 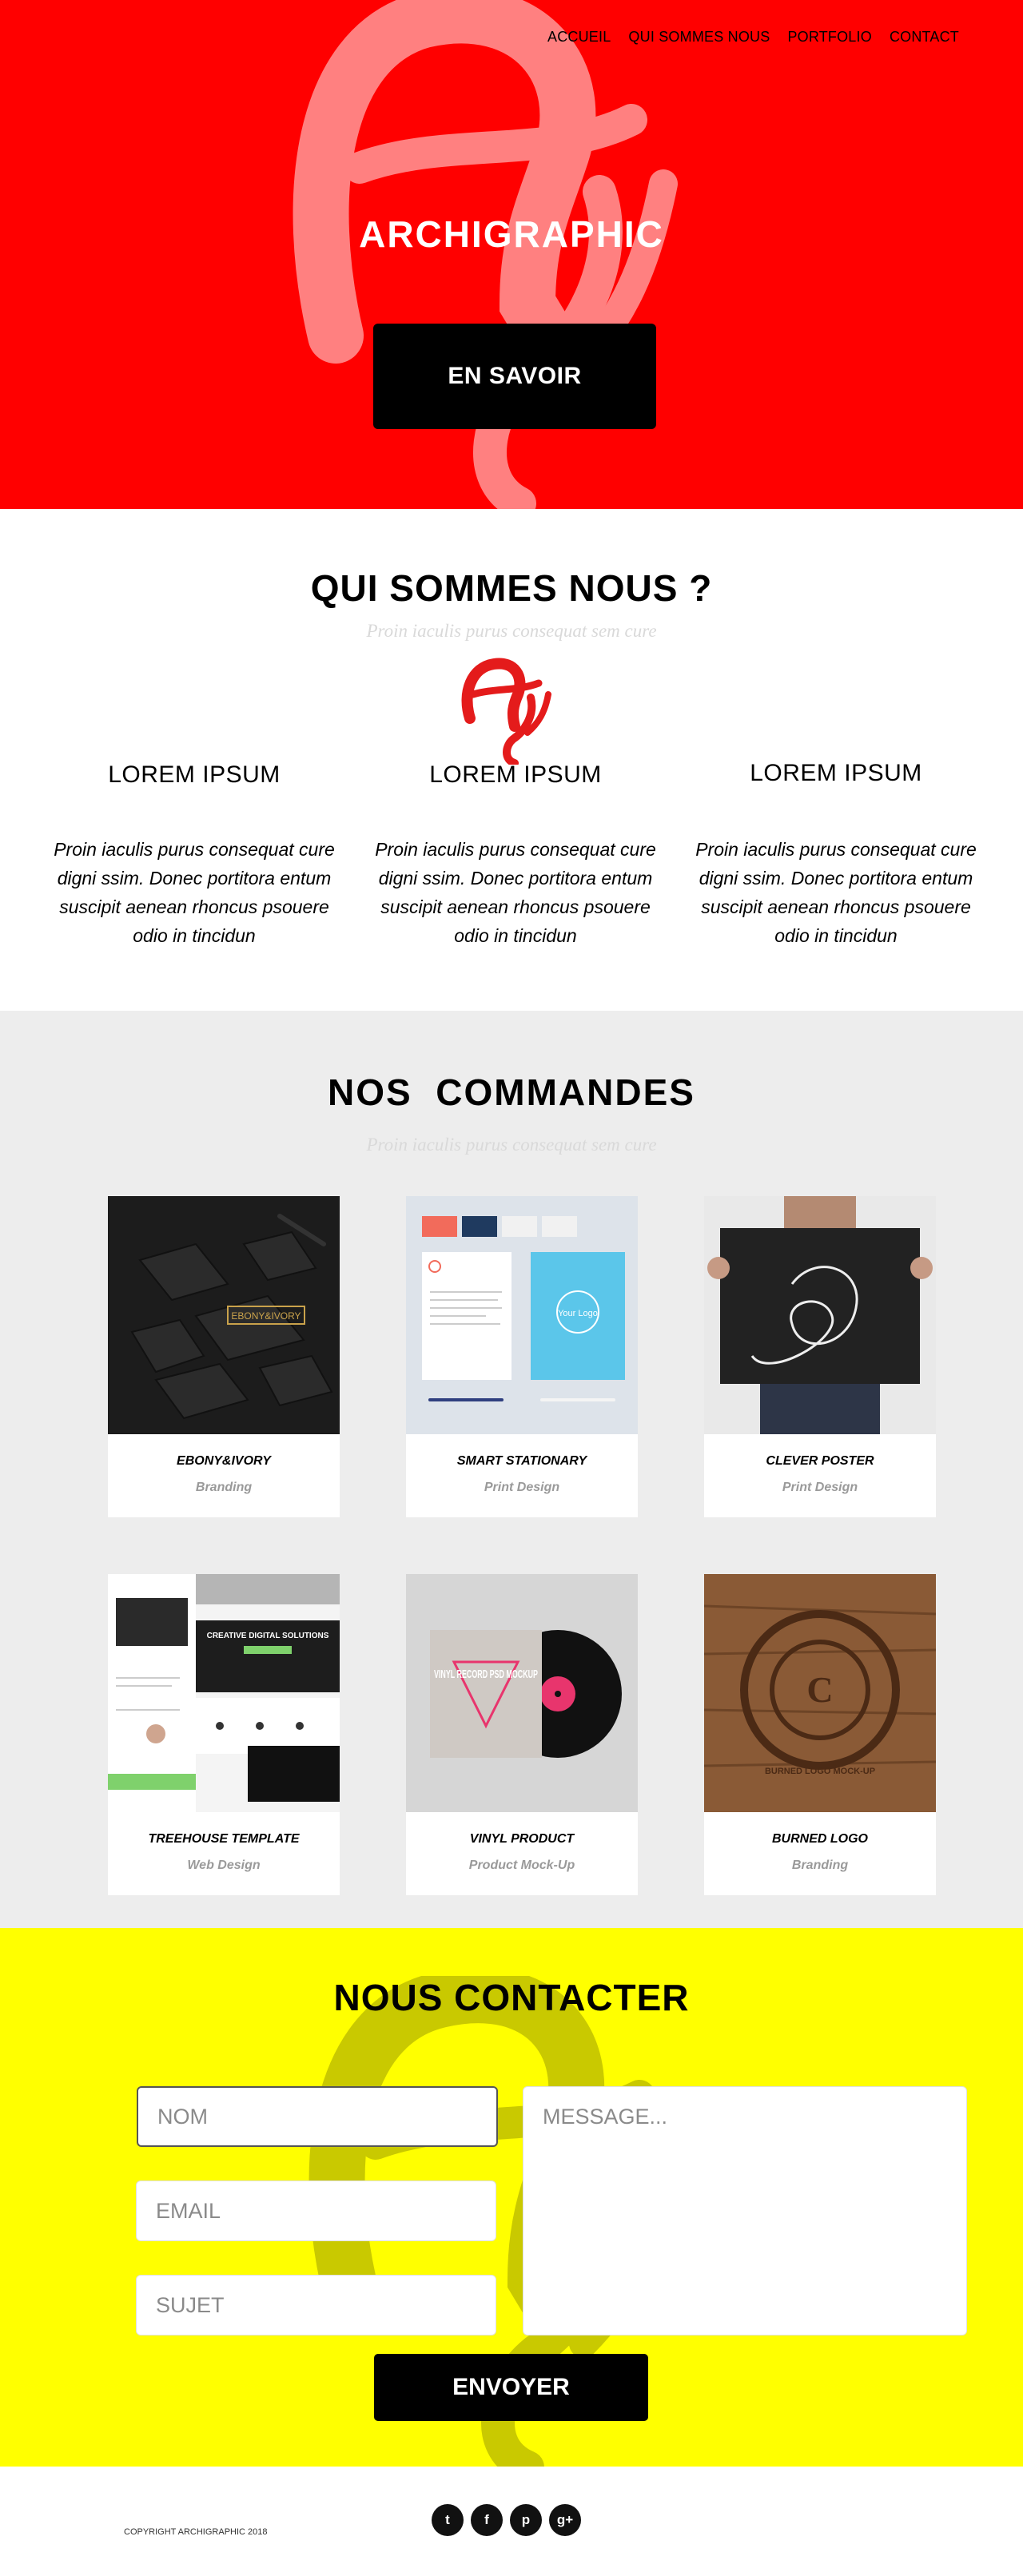 What do you see at coordinates (820, 1771) in the screenshot?
I see `thumbnail-label: BURNED LOGO MOCK-UP` at bounding box center [820, 1771].